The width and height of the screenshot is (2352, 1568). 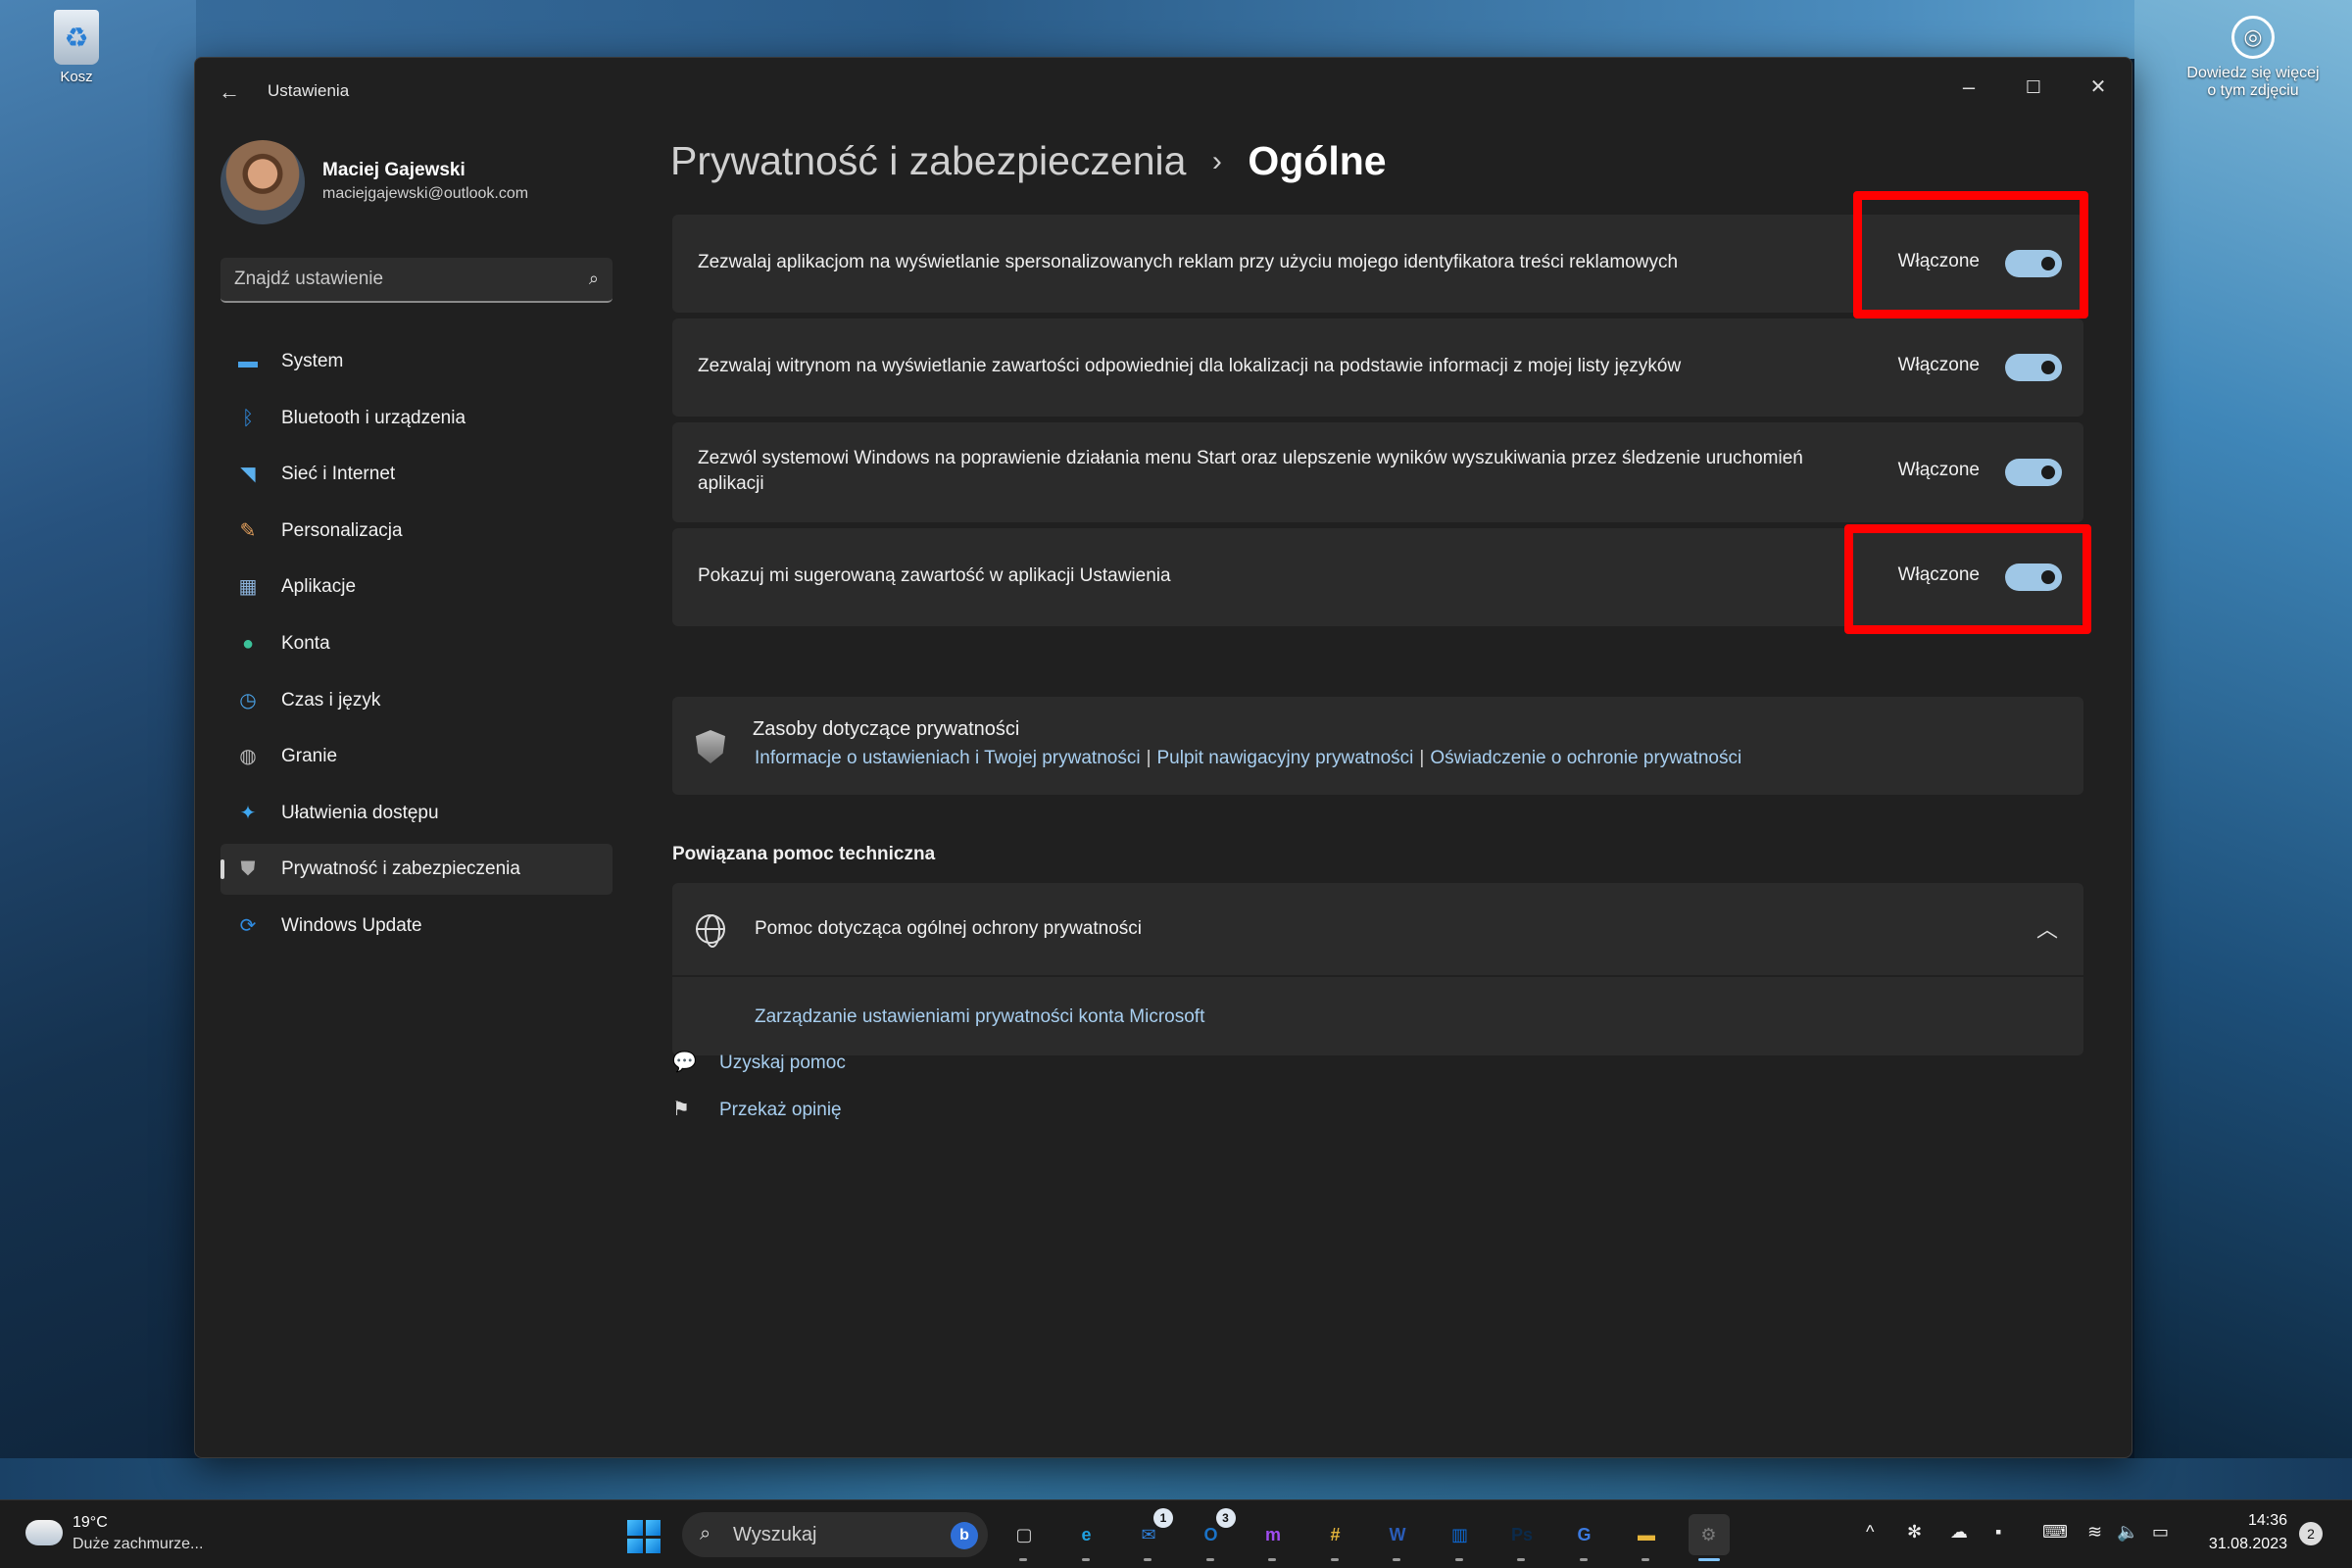 I want to click on mail-taskbar-button: ✉ 1, so click(x=1150, y=1534).